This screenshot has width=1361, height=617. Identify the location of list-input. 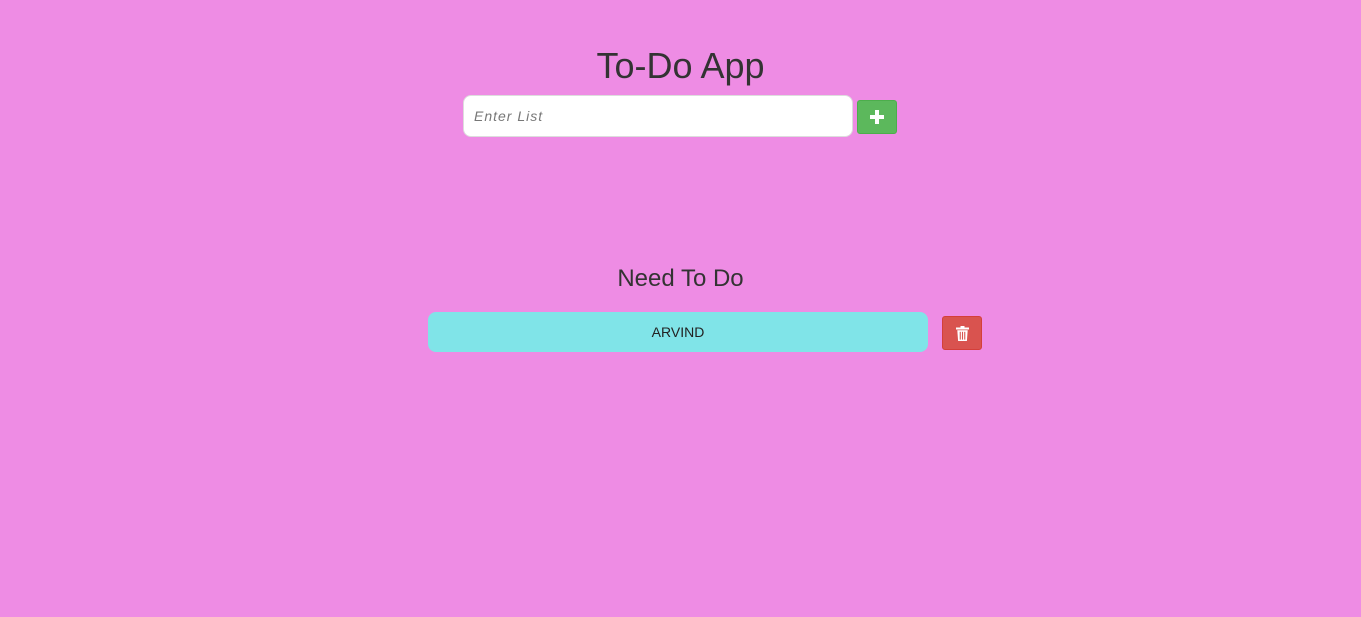
(658, 116).